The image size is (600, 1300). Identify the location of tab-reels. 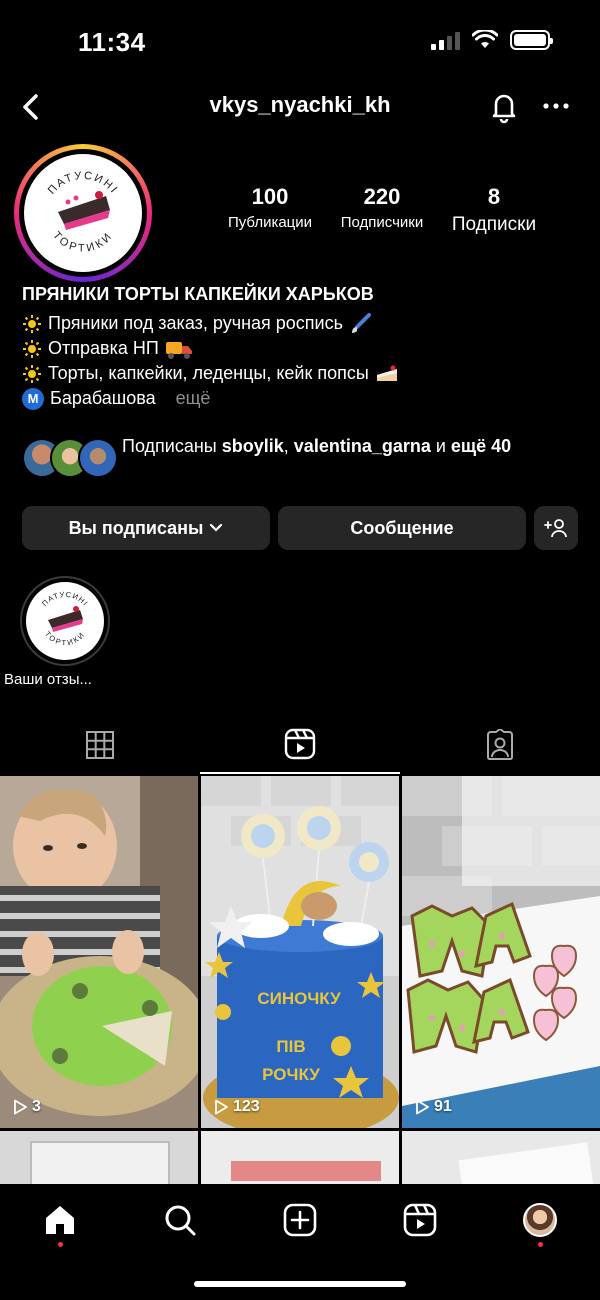
(300, 745).